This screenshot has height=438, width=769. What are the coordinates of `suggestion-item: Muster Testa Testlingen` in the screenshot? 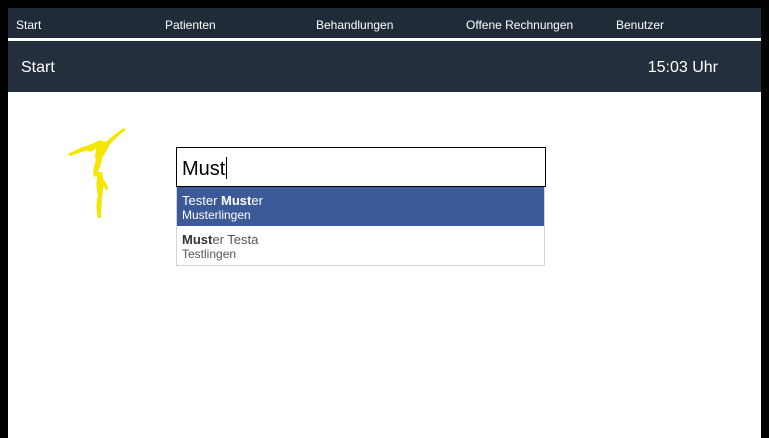 It's located at (360, 245).